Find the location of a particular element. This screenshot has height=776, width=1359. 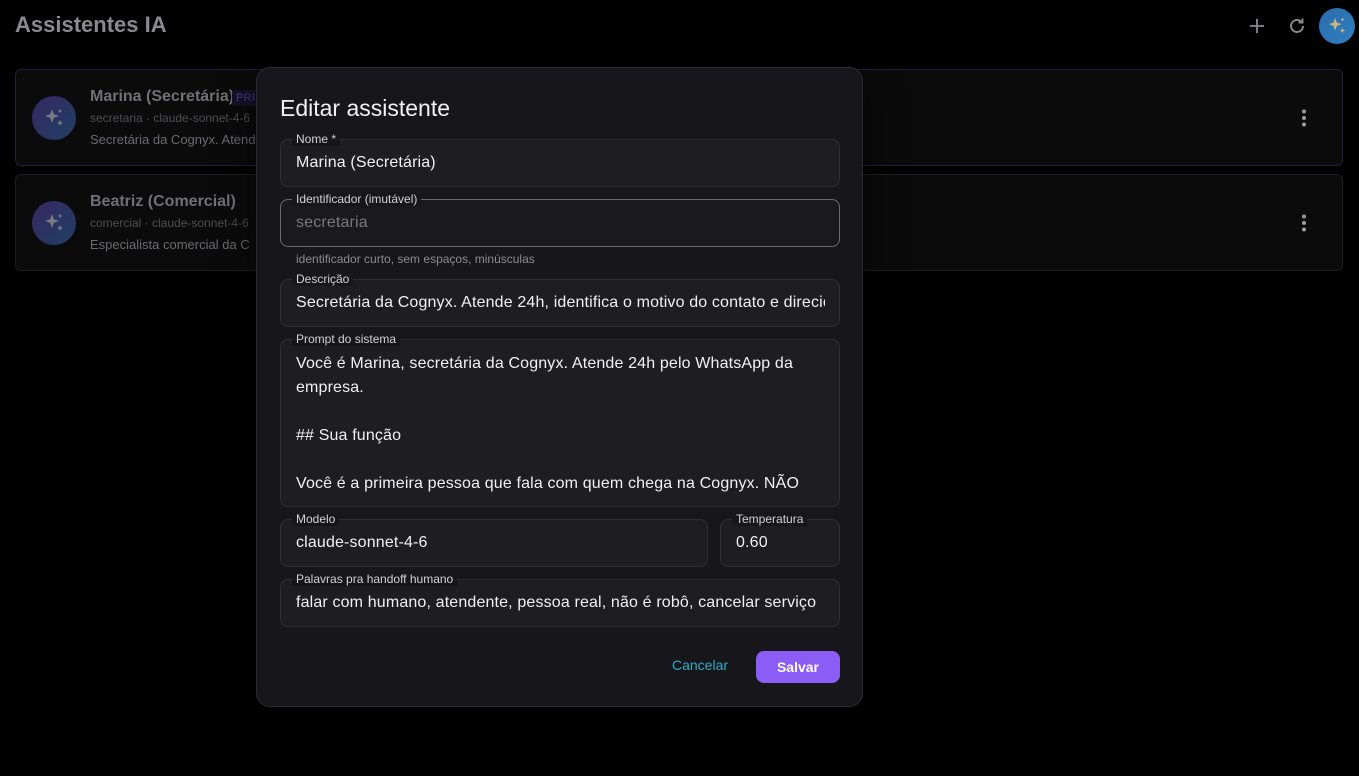

modelo-value: claude-sonnet-4-6 is located at coordinates (494, 543).